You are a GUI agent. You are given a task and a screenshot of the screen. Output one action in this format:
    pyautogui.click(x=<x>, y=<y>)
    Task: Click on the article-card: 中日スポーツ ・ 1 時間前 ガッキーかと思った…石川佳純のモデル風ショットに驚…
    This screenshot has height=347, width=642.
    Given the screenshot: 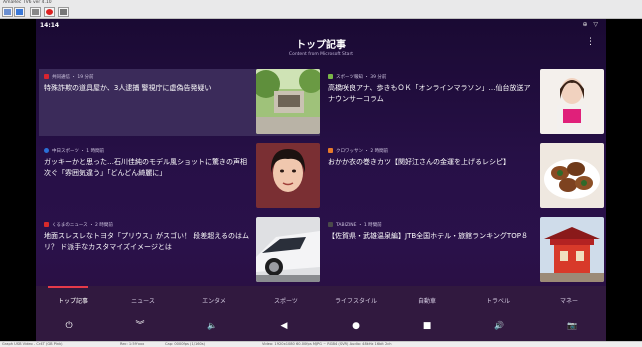 What is the action you would take?
    pyautogui.click(x=179, y=176)
    